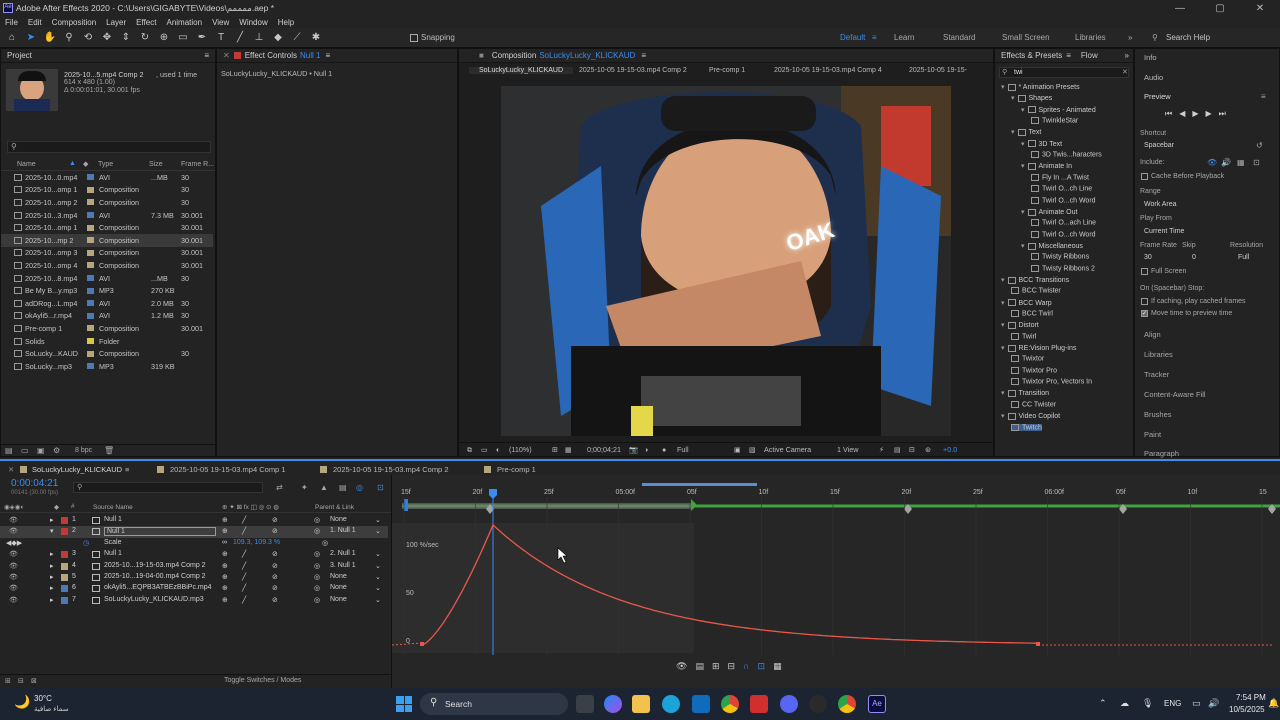  Describe the element at coordinates (555, 449) in the screenshot. I see `safe-zones-icon: ⊞` at that location.